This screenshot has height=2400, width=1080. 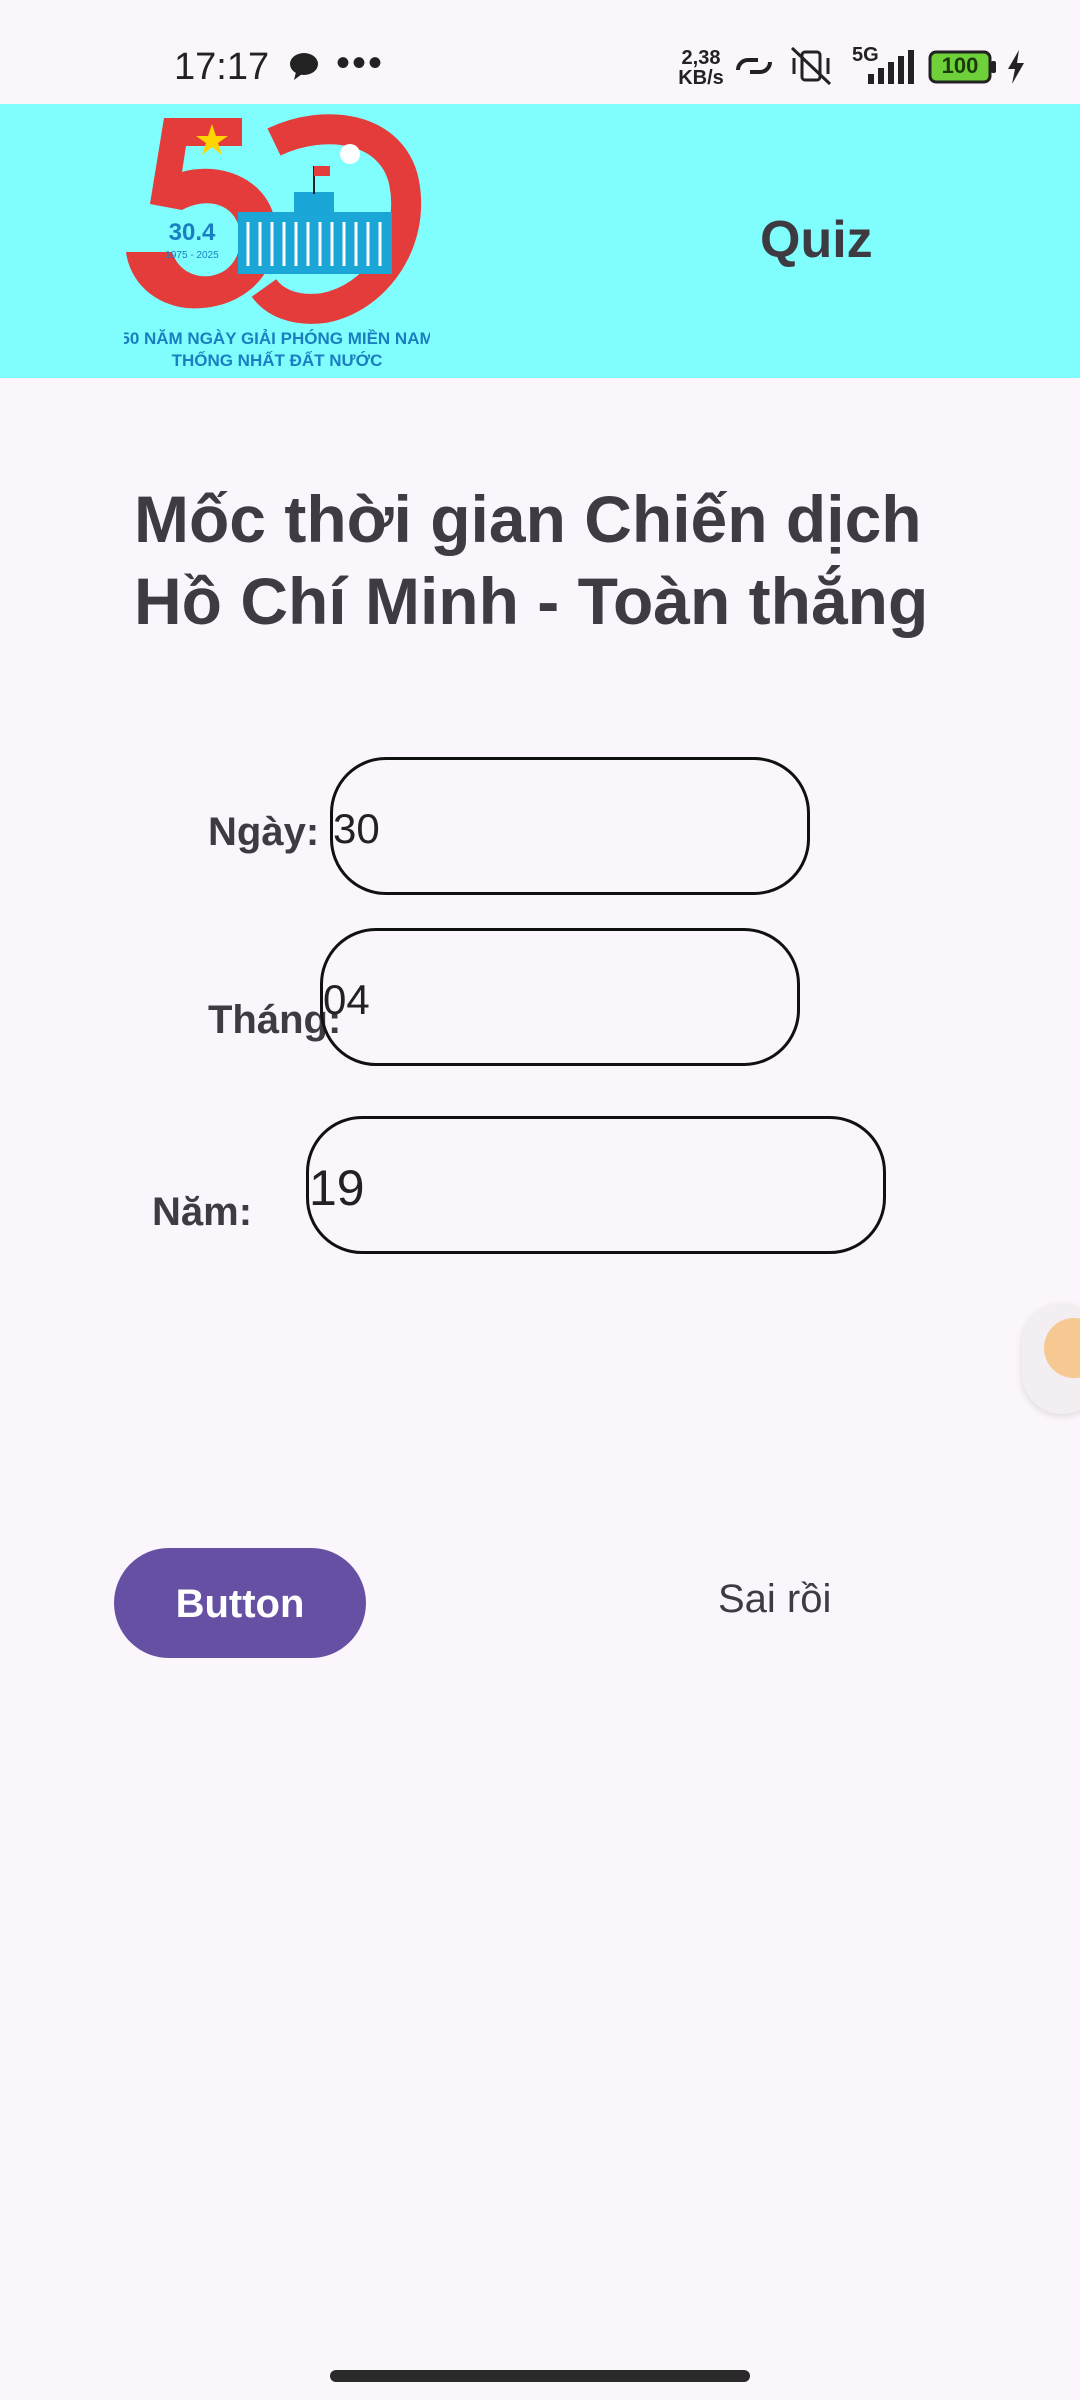 What do you see at coordinates (775, 1599) in the screenshot?
I see `result-text: Sai rồi` at bounding box center [775, 1599].